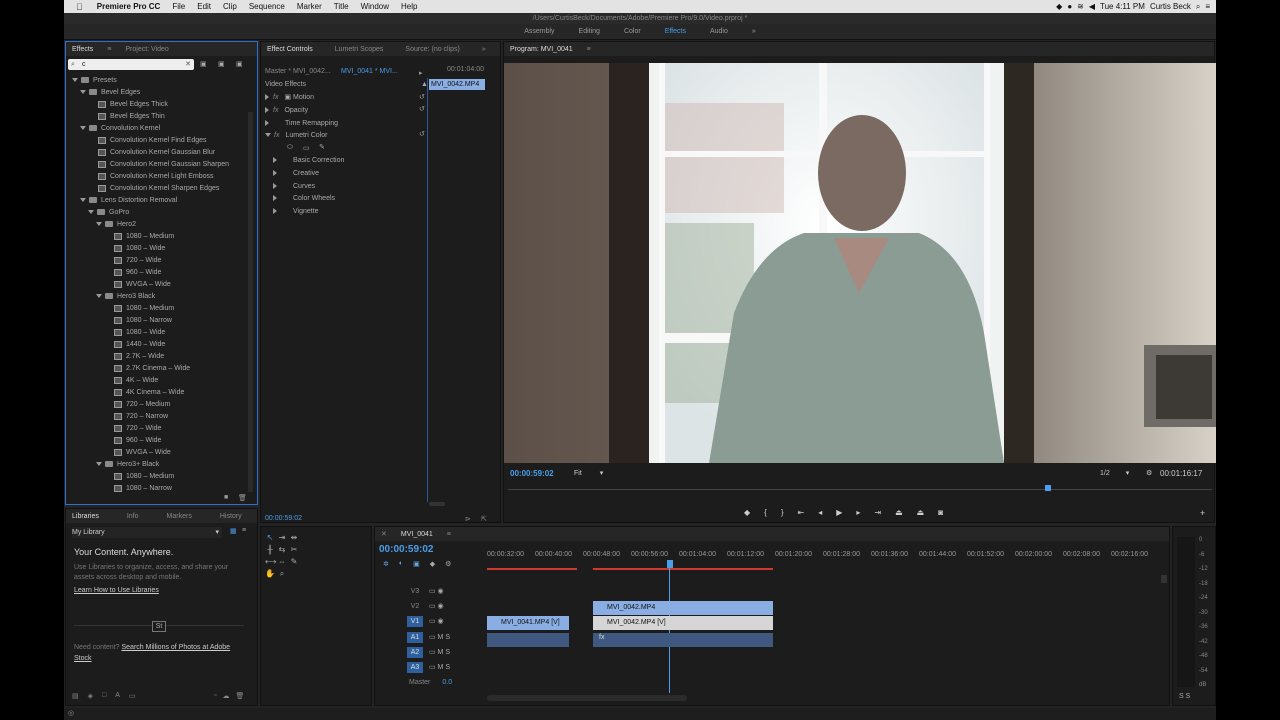  What do you see at coordinates (131, 64) in the screenshot?
I see `effects-search-input: ⌕ c ✕` at bounding box center [131, 64].